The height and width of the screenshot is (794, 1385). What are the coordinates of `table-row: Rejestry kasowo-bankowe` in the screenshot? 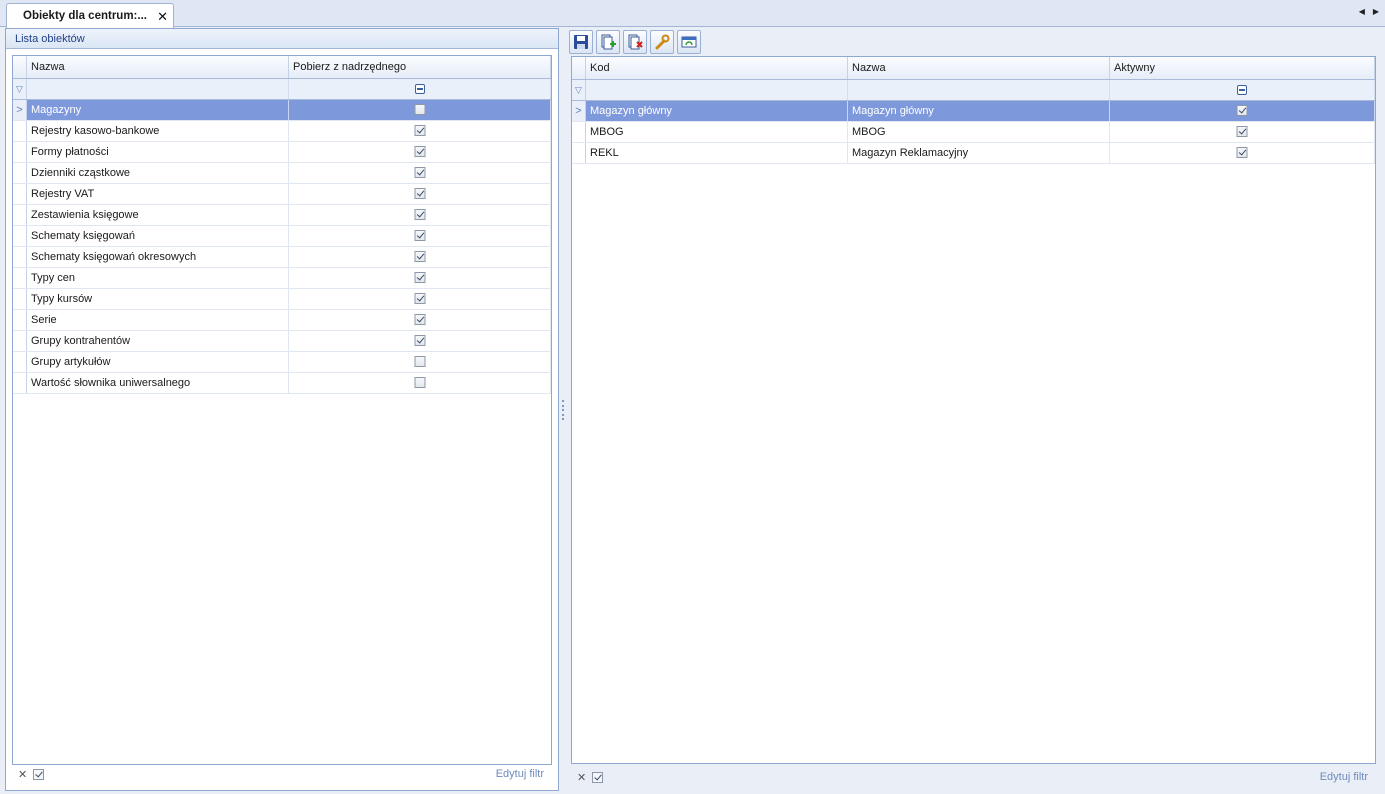 It's located at (282, 131).